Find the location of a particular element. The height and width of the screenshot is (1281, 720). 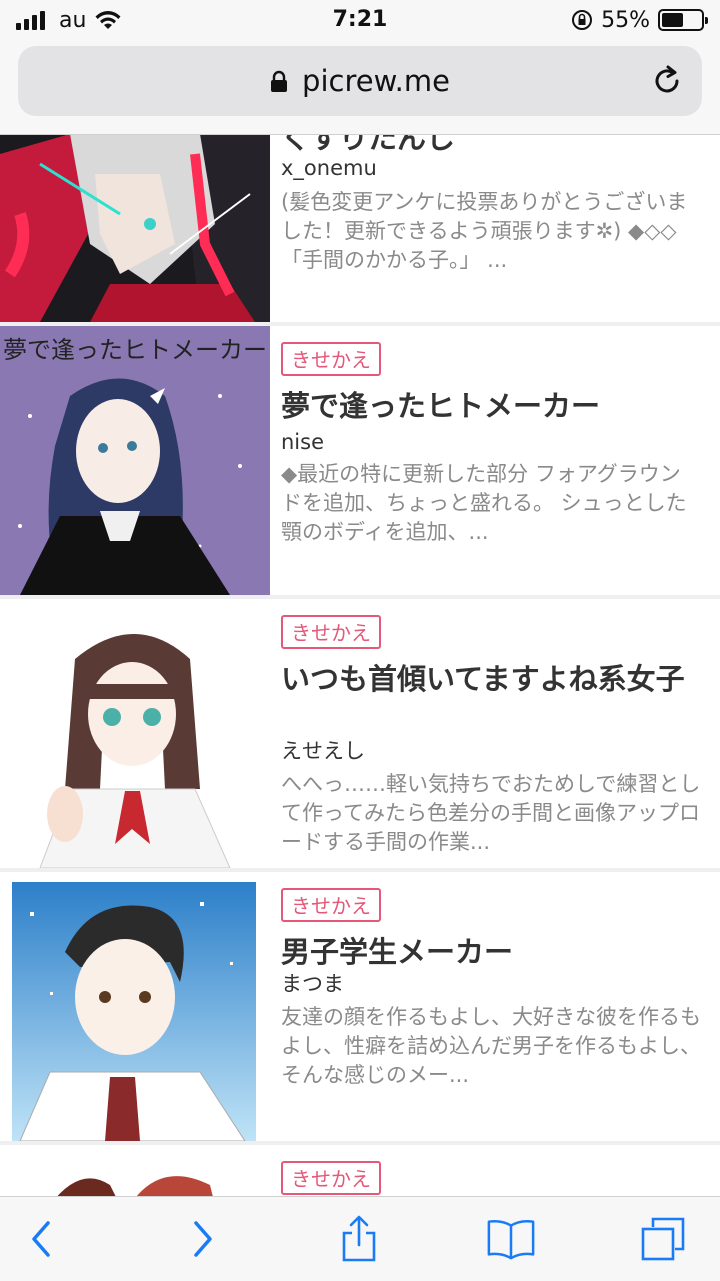

battery-icon is located at coordinates (683, 20).